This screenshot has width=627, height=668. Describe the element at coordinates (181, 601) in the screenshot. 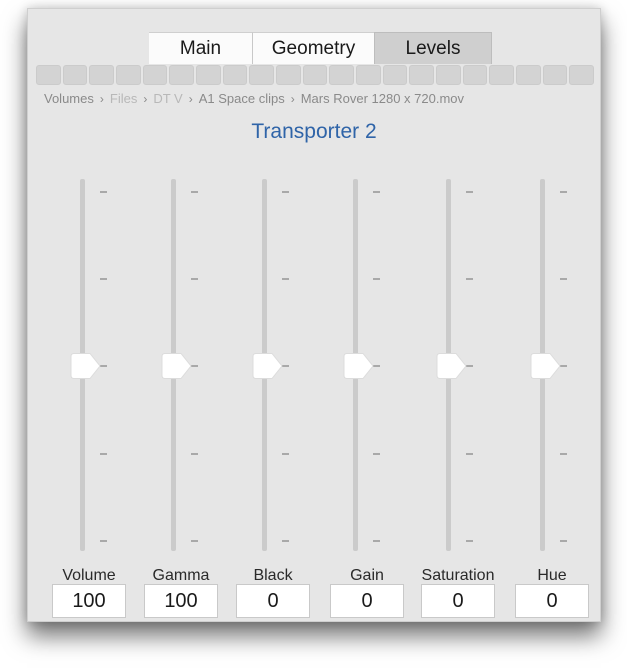

I see `value-field-gamma` at that location.